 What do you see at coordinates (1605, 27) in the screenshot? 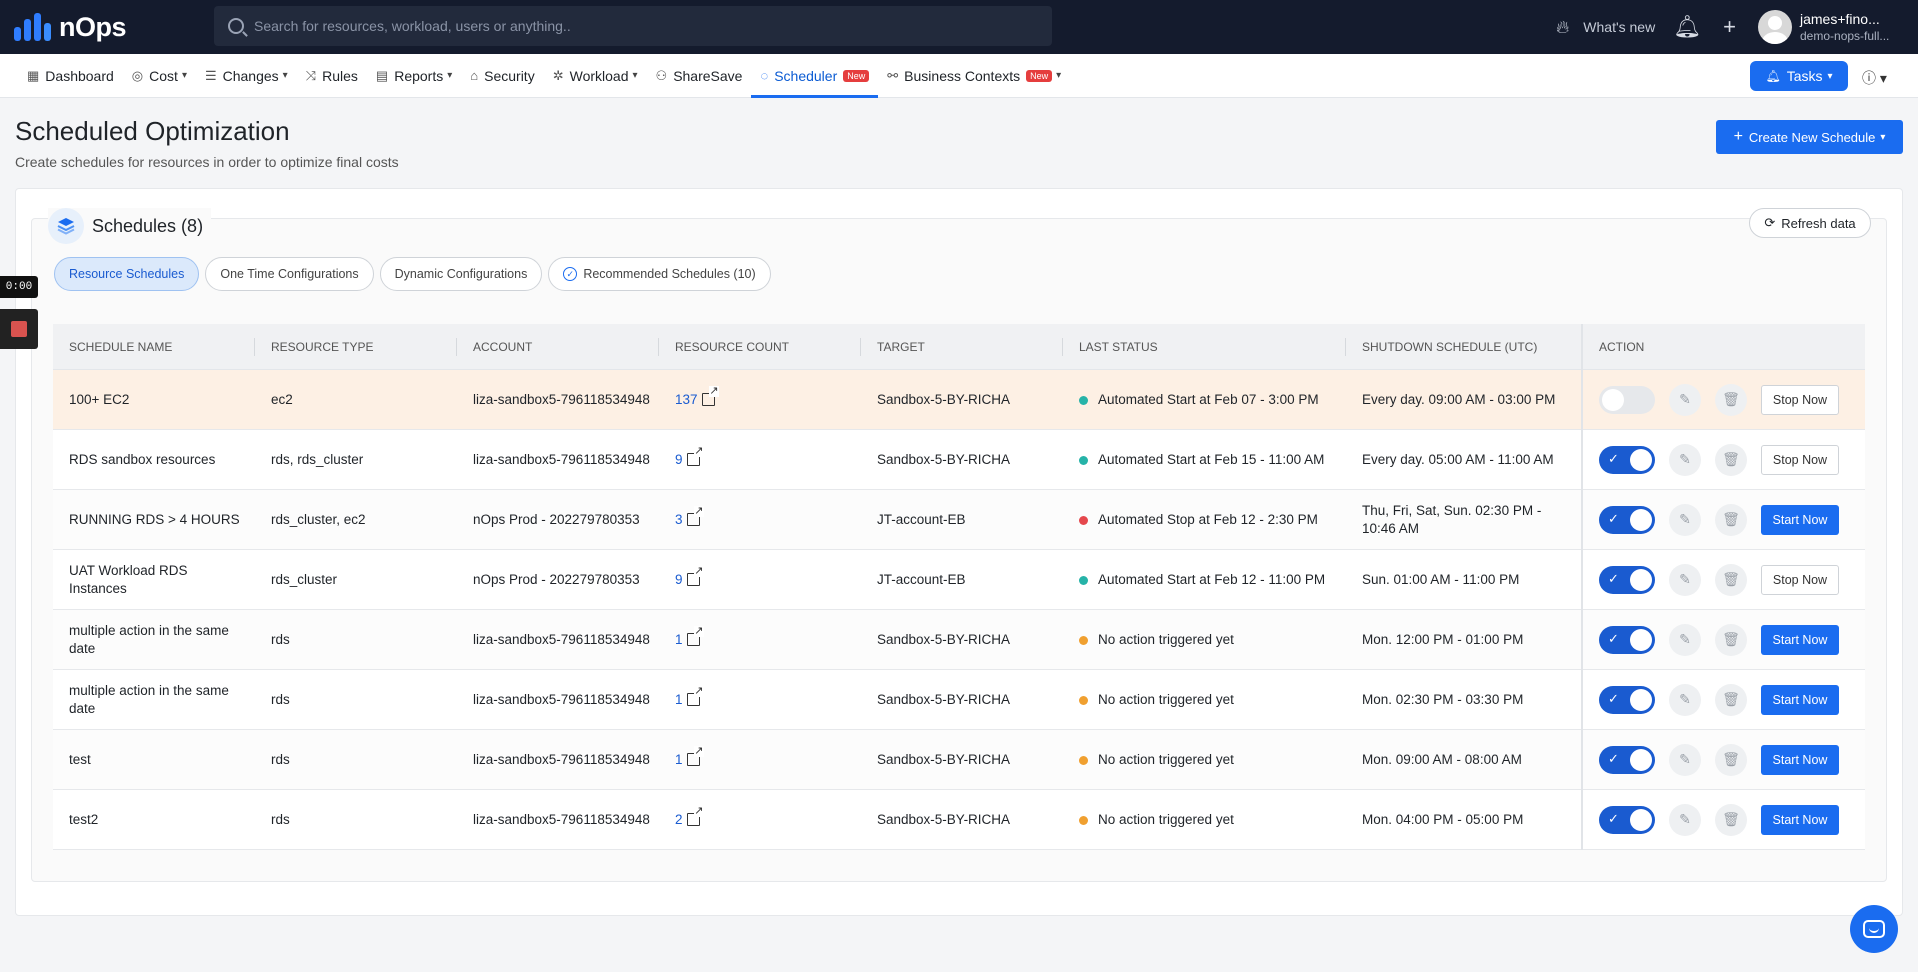
I see `whats-new-button: 🔥︎ What's new` at bounding box center [1605, 27].